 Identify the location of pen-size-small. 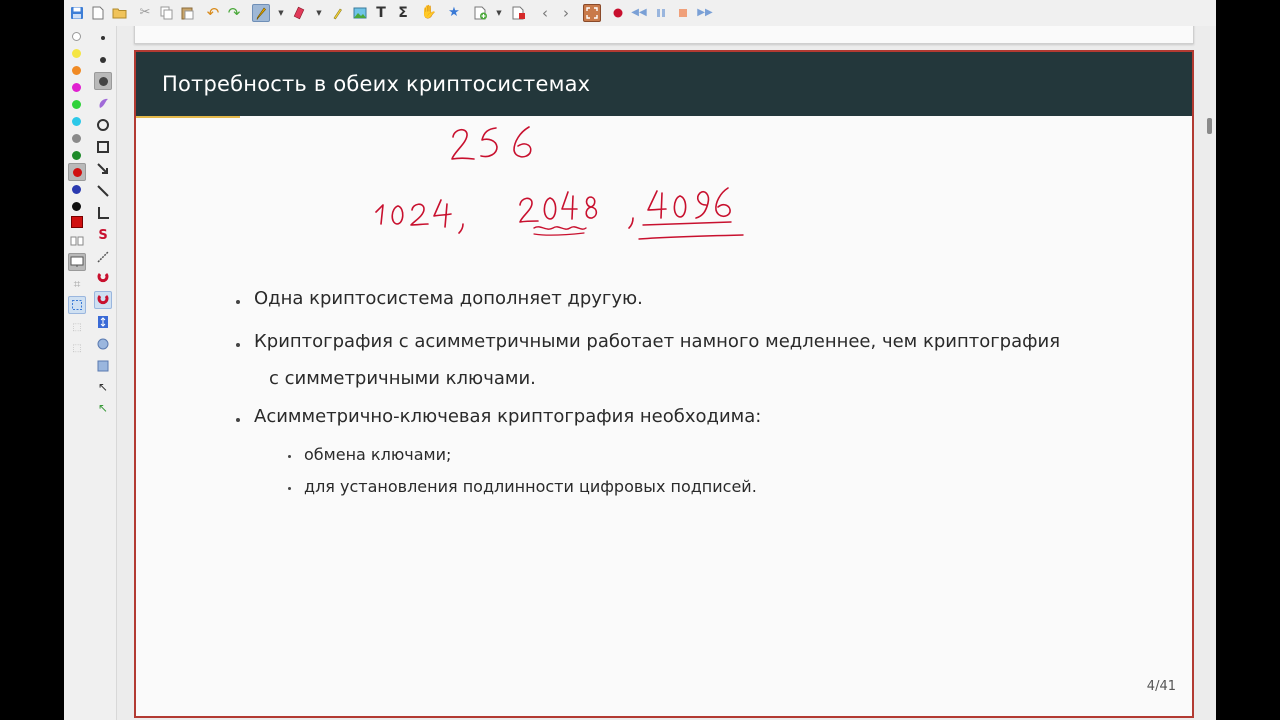
(103, 38).